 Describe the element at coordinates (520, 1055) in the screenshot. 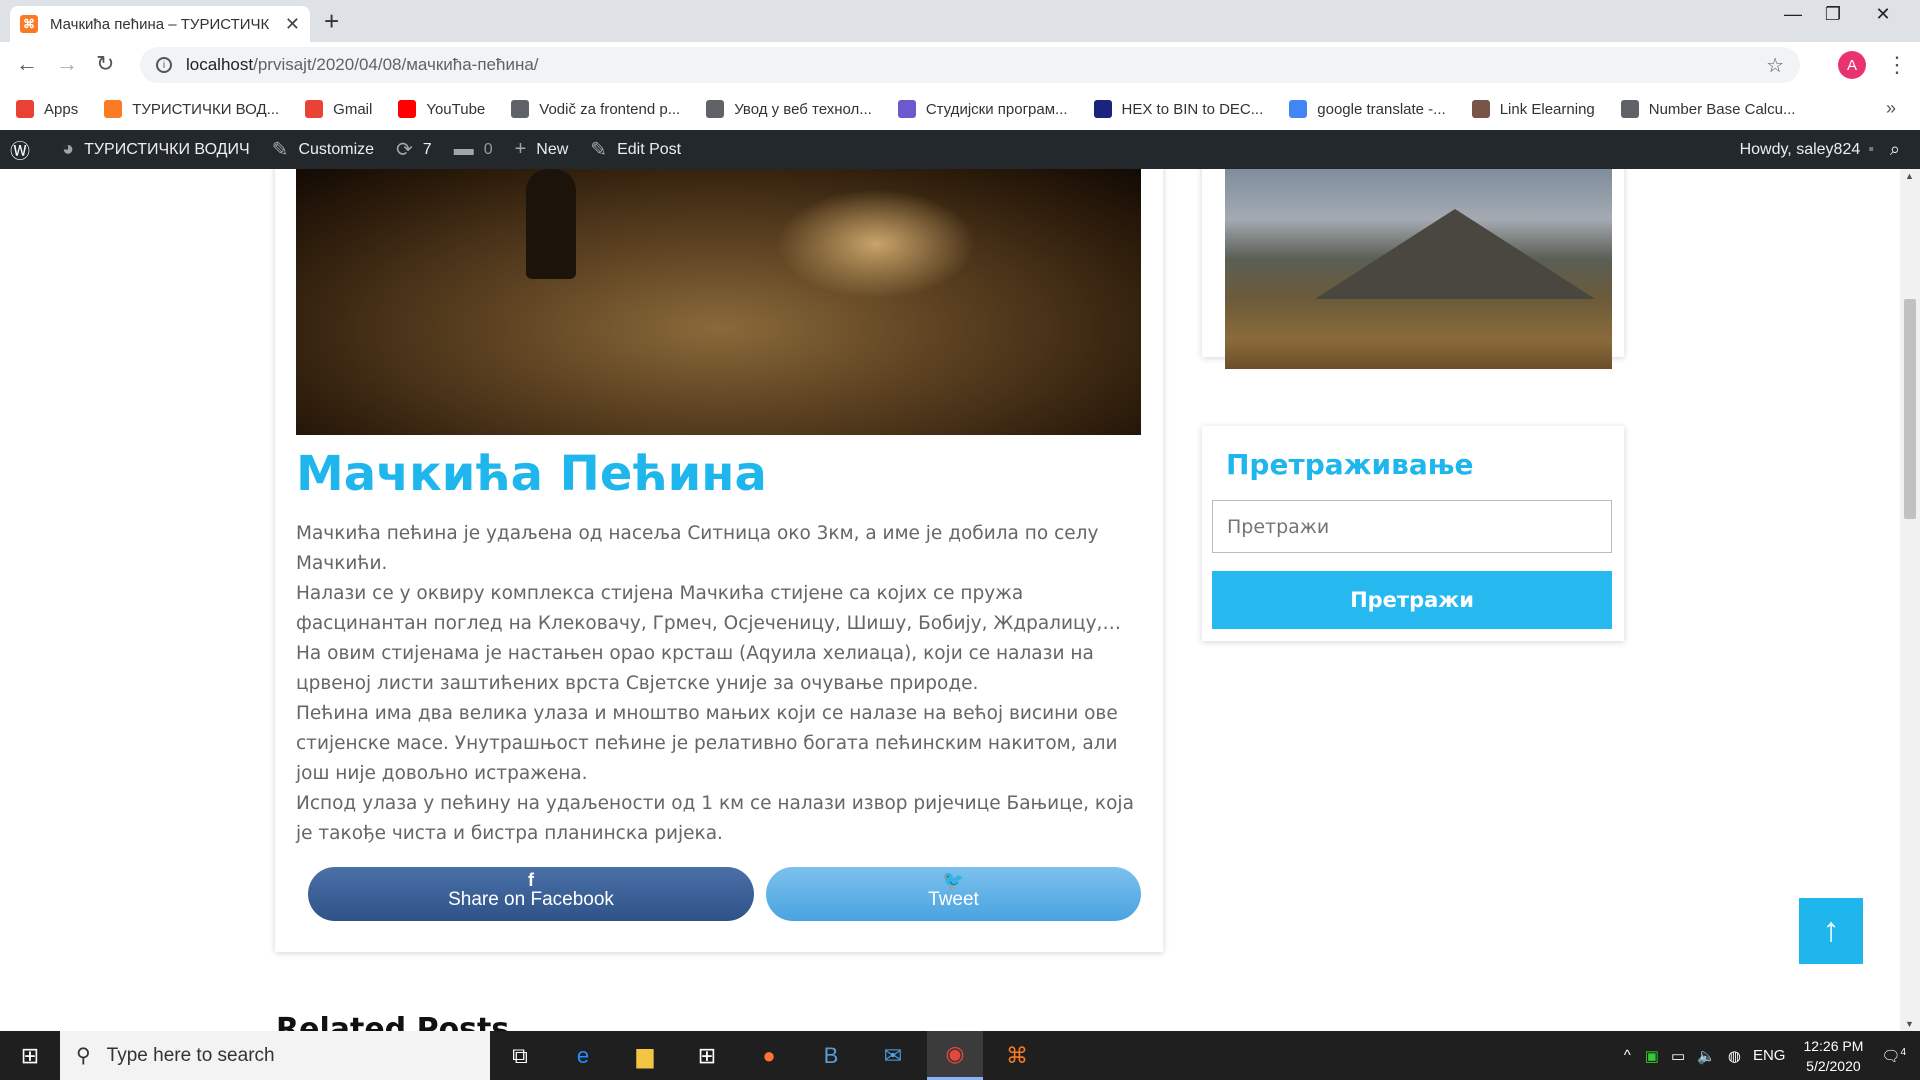

I see `task-view-icon: ⧉` at that location.